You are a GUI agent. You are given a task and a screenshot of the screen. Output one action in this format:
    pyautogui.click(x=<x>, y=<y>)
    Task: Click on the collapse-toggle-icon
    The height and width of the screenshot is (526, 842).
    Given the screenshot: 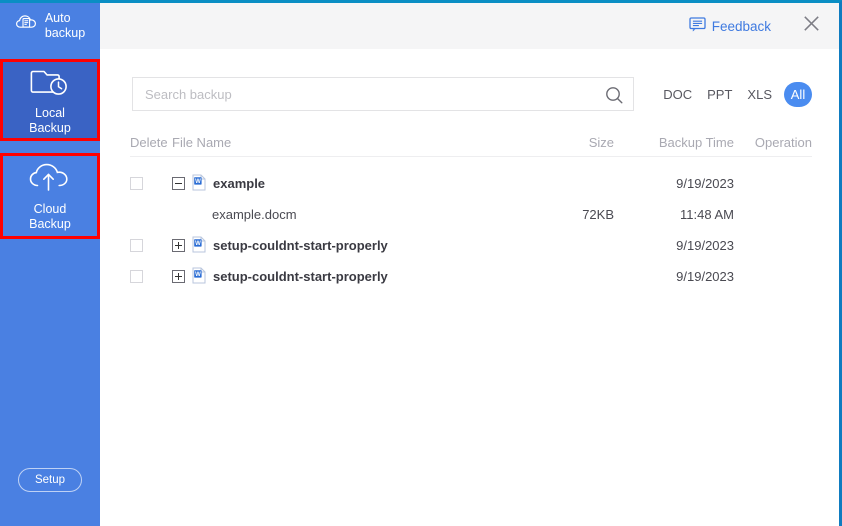 What is the action you would take?
    pyautogui.click(x=178, y=183)
    